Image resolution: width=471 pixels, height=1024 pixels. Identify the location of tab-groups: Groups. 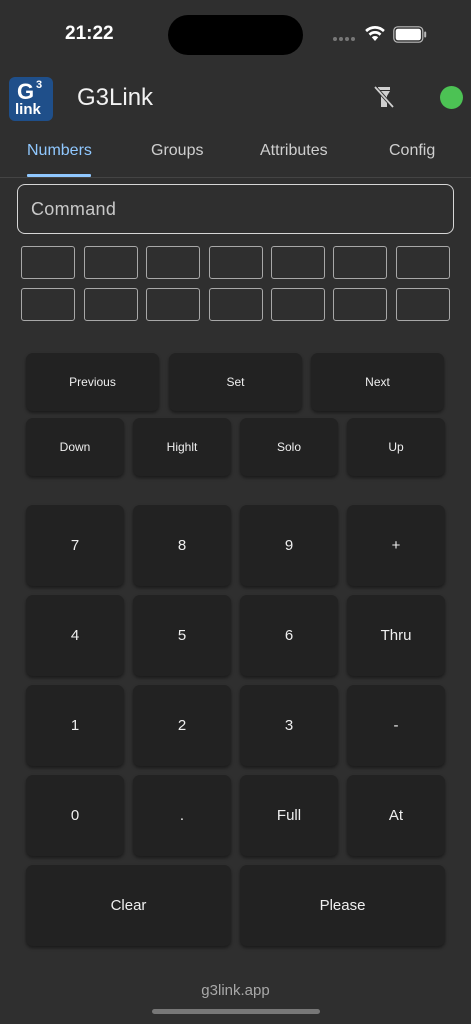
(177, 151).